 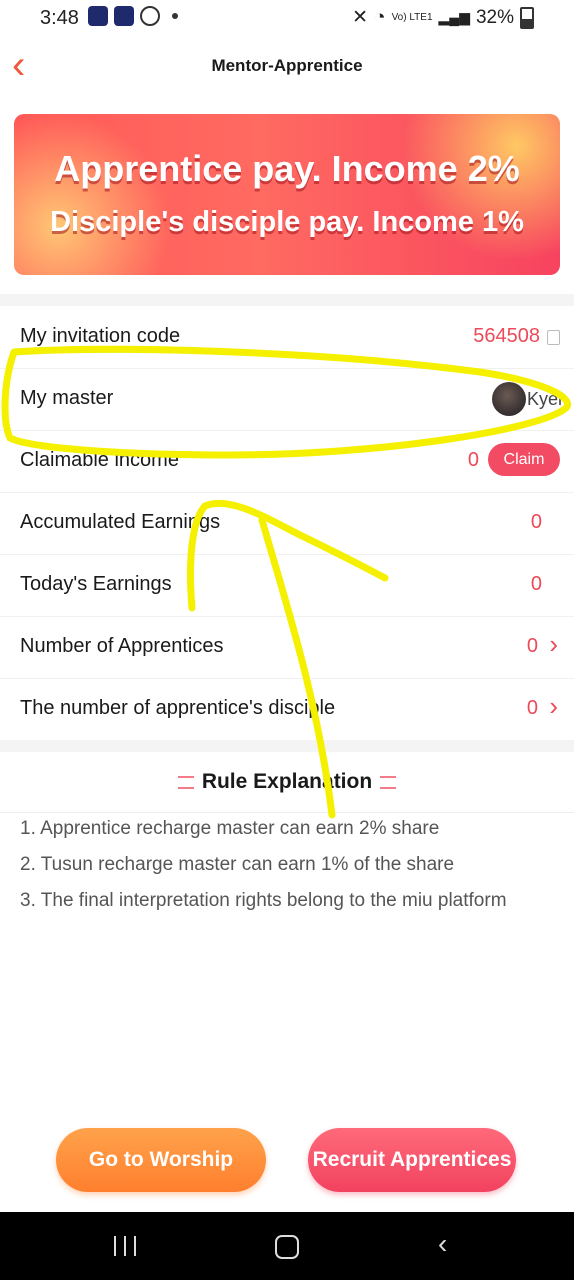 I want to click on disciples-label: The number of apprentice's disciple, so click(x=178, y=708).